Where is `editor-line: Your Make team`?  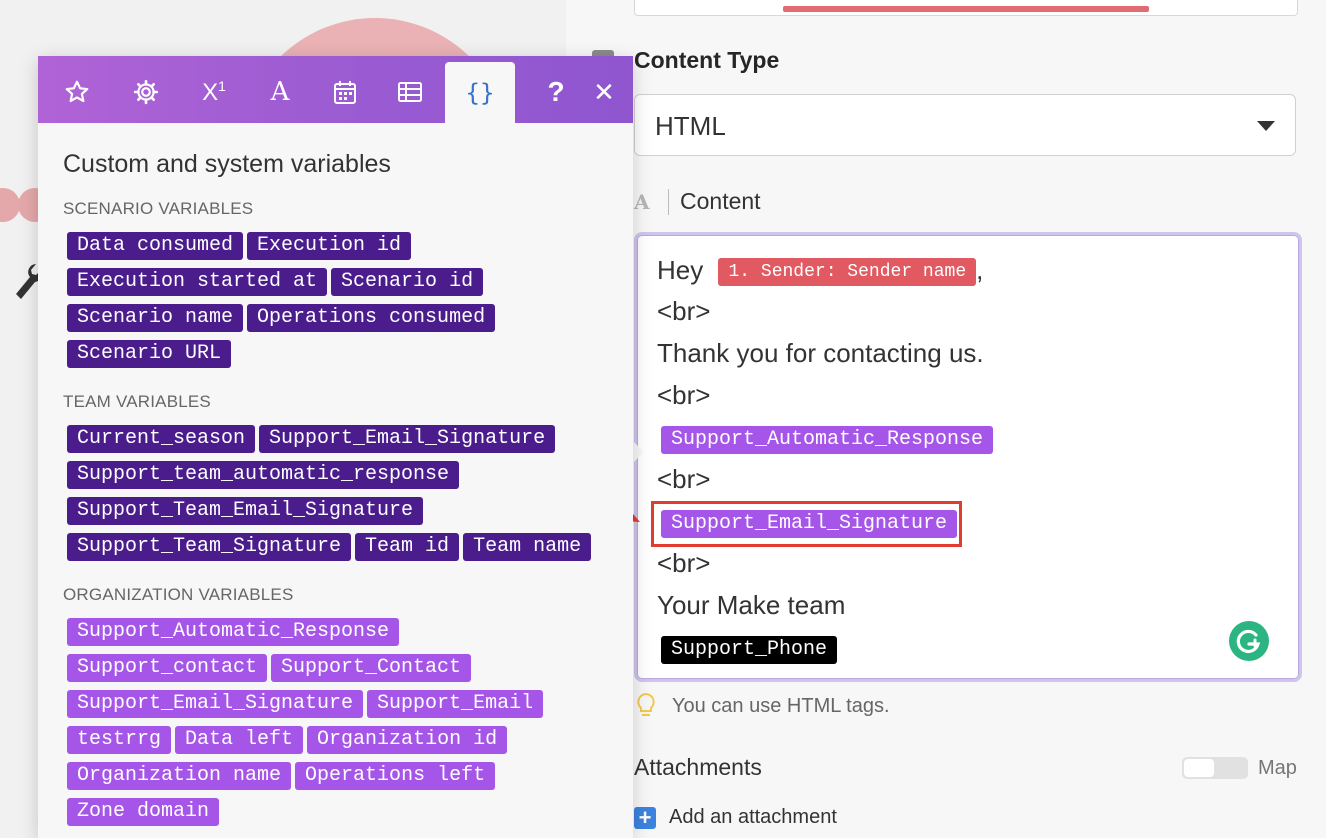
editor-line: Your Make team is located at coordinates (751, 605).